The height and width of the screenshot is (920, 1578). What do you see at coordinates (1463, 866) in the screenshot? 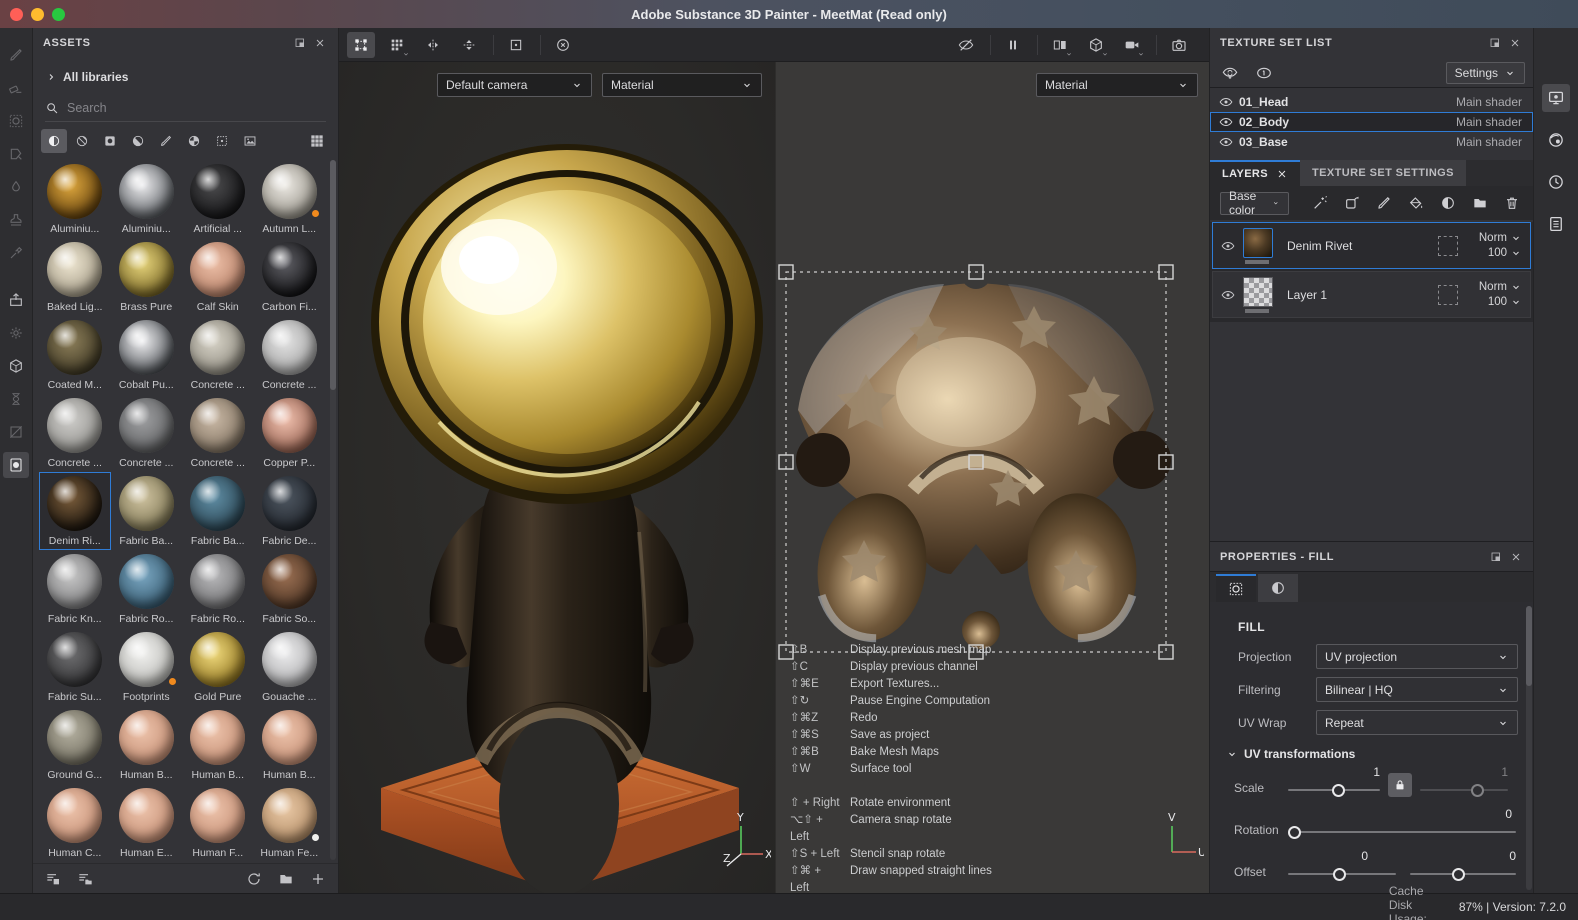
I see `offset-slider-y: 0` at bounding box center [1463, 866].